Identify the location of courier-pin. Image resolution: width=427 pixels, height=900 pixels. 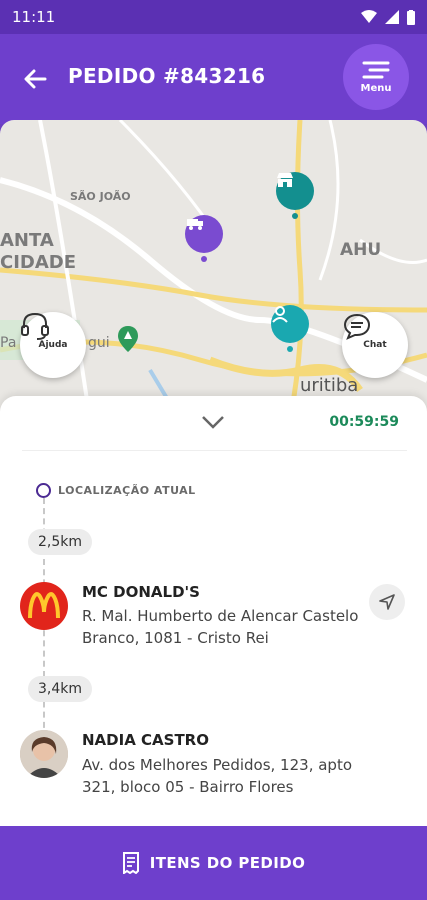
(204, 238).